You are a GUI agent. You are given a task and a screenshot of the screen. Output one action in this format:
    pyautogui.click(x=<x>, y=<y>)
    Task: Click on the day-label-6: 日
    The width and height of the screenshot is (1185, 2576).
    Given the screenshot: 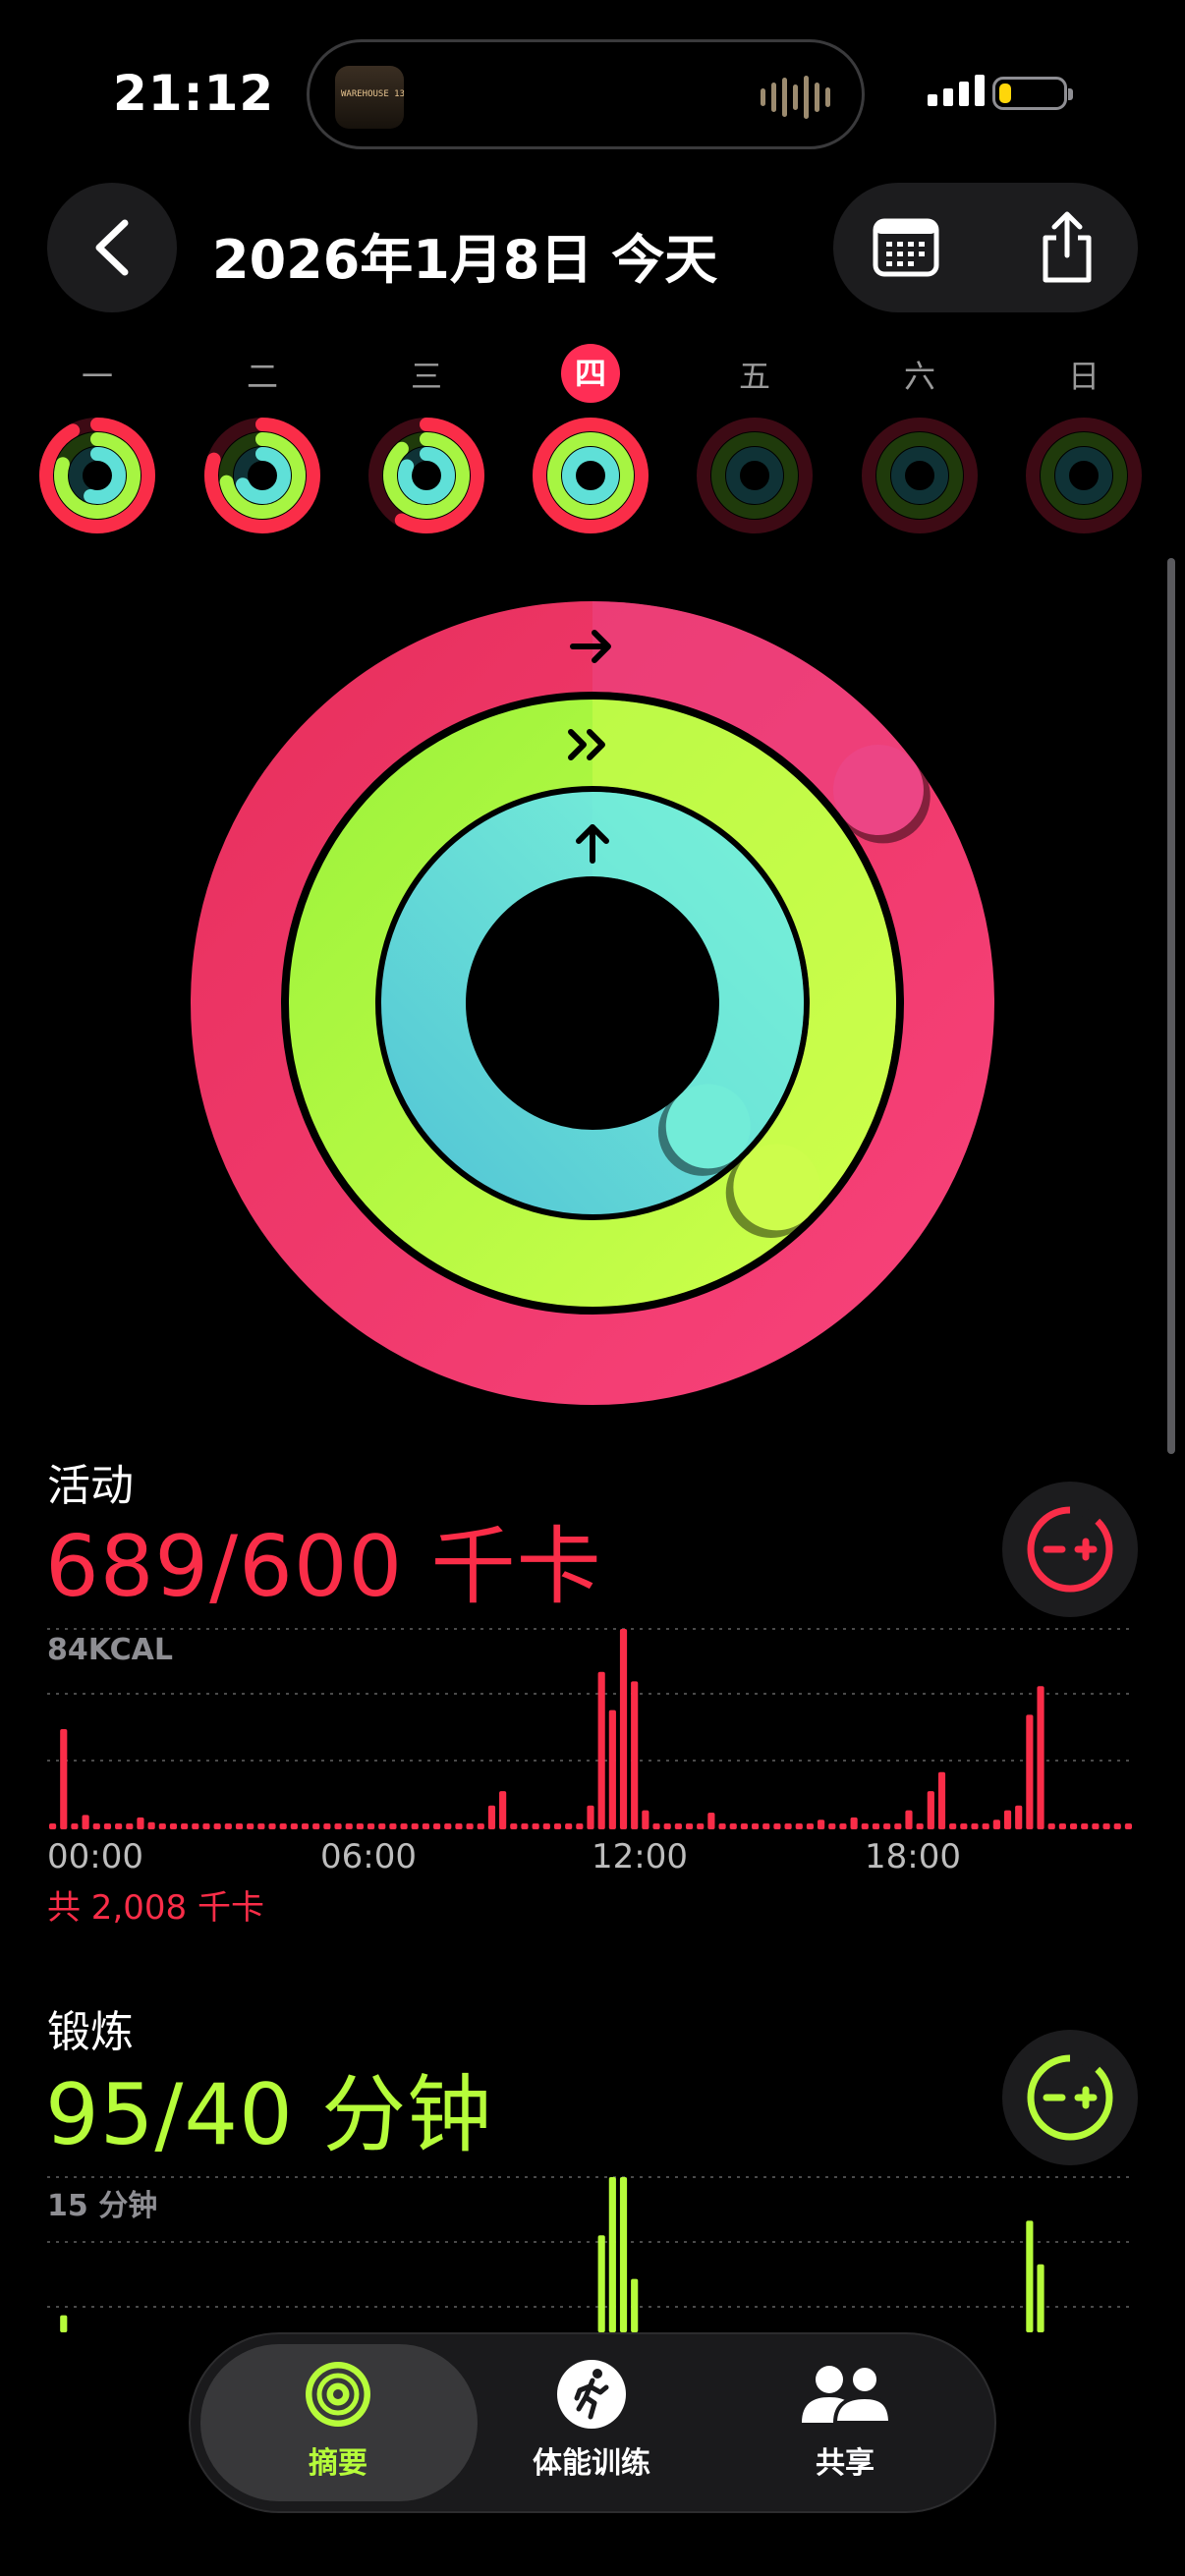 What is the action you would take?
    pyautogui.click(x=1084, y=376)
    